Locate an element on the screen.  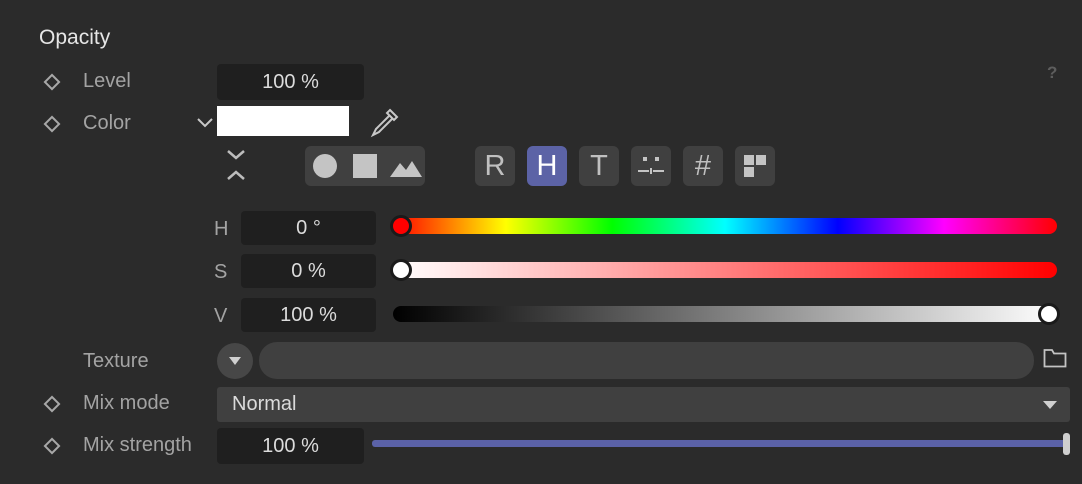
level-label: Level is located at coordinates (107, 81).